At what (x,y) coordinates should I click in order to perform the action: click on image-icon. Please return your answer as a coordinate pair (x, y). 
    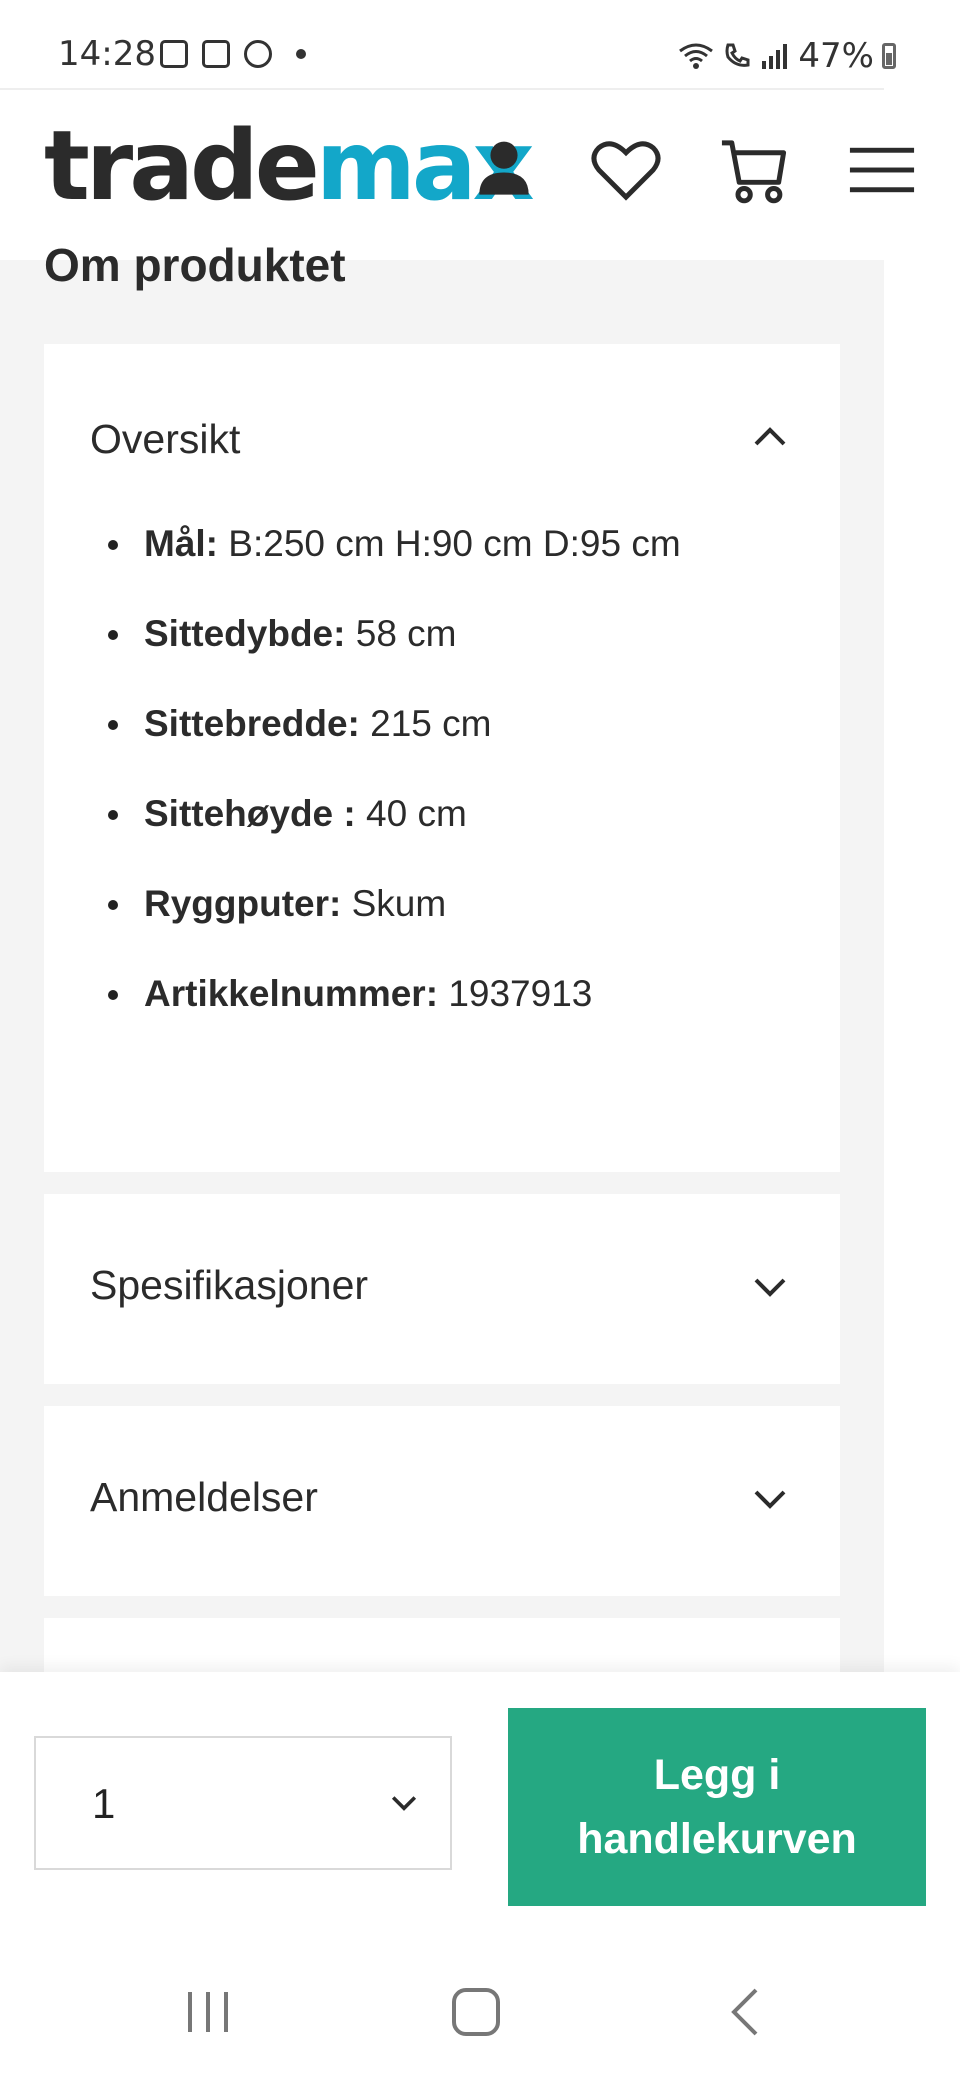
    Looking at the image, I should click on (174, 54).